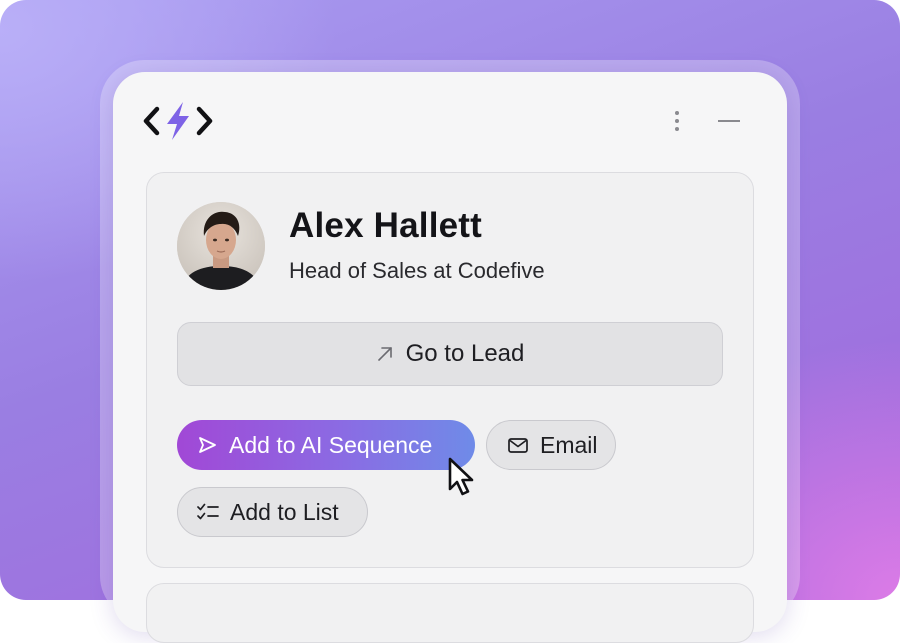 The width and height of the screenshot is (900, 643). What do you see at coordinates (729, 121) in the screenshot?
I see `minimize-icon` at bounding box center [729, 121].